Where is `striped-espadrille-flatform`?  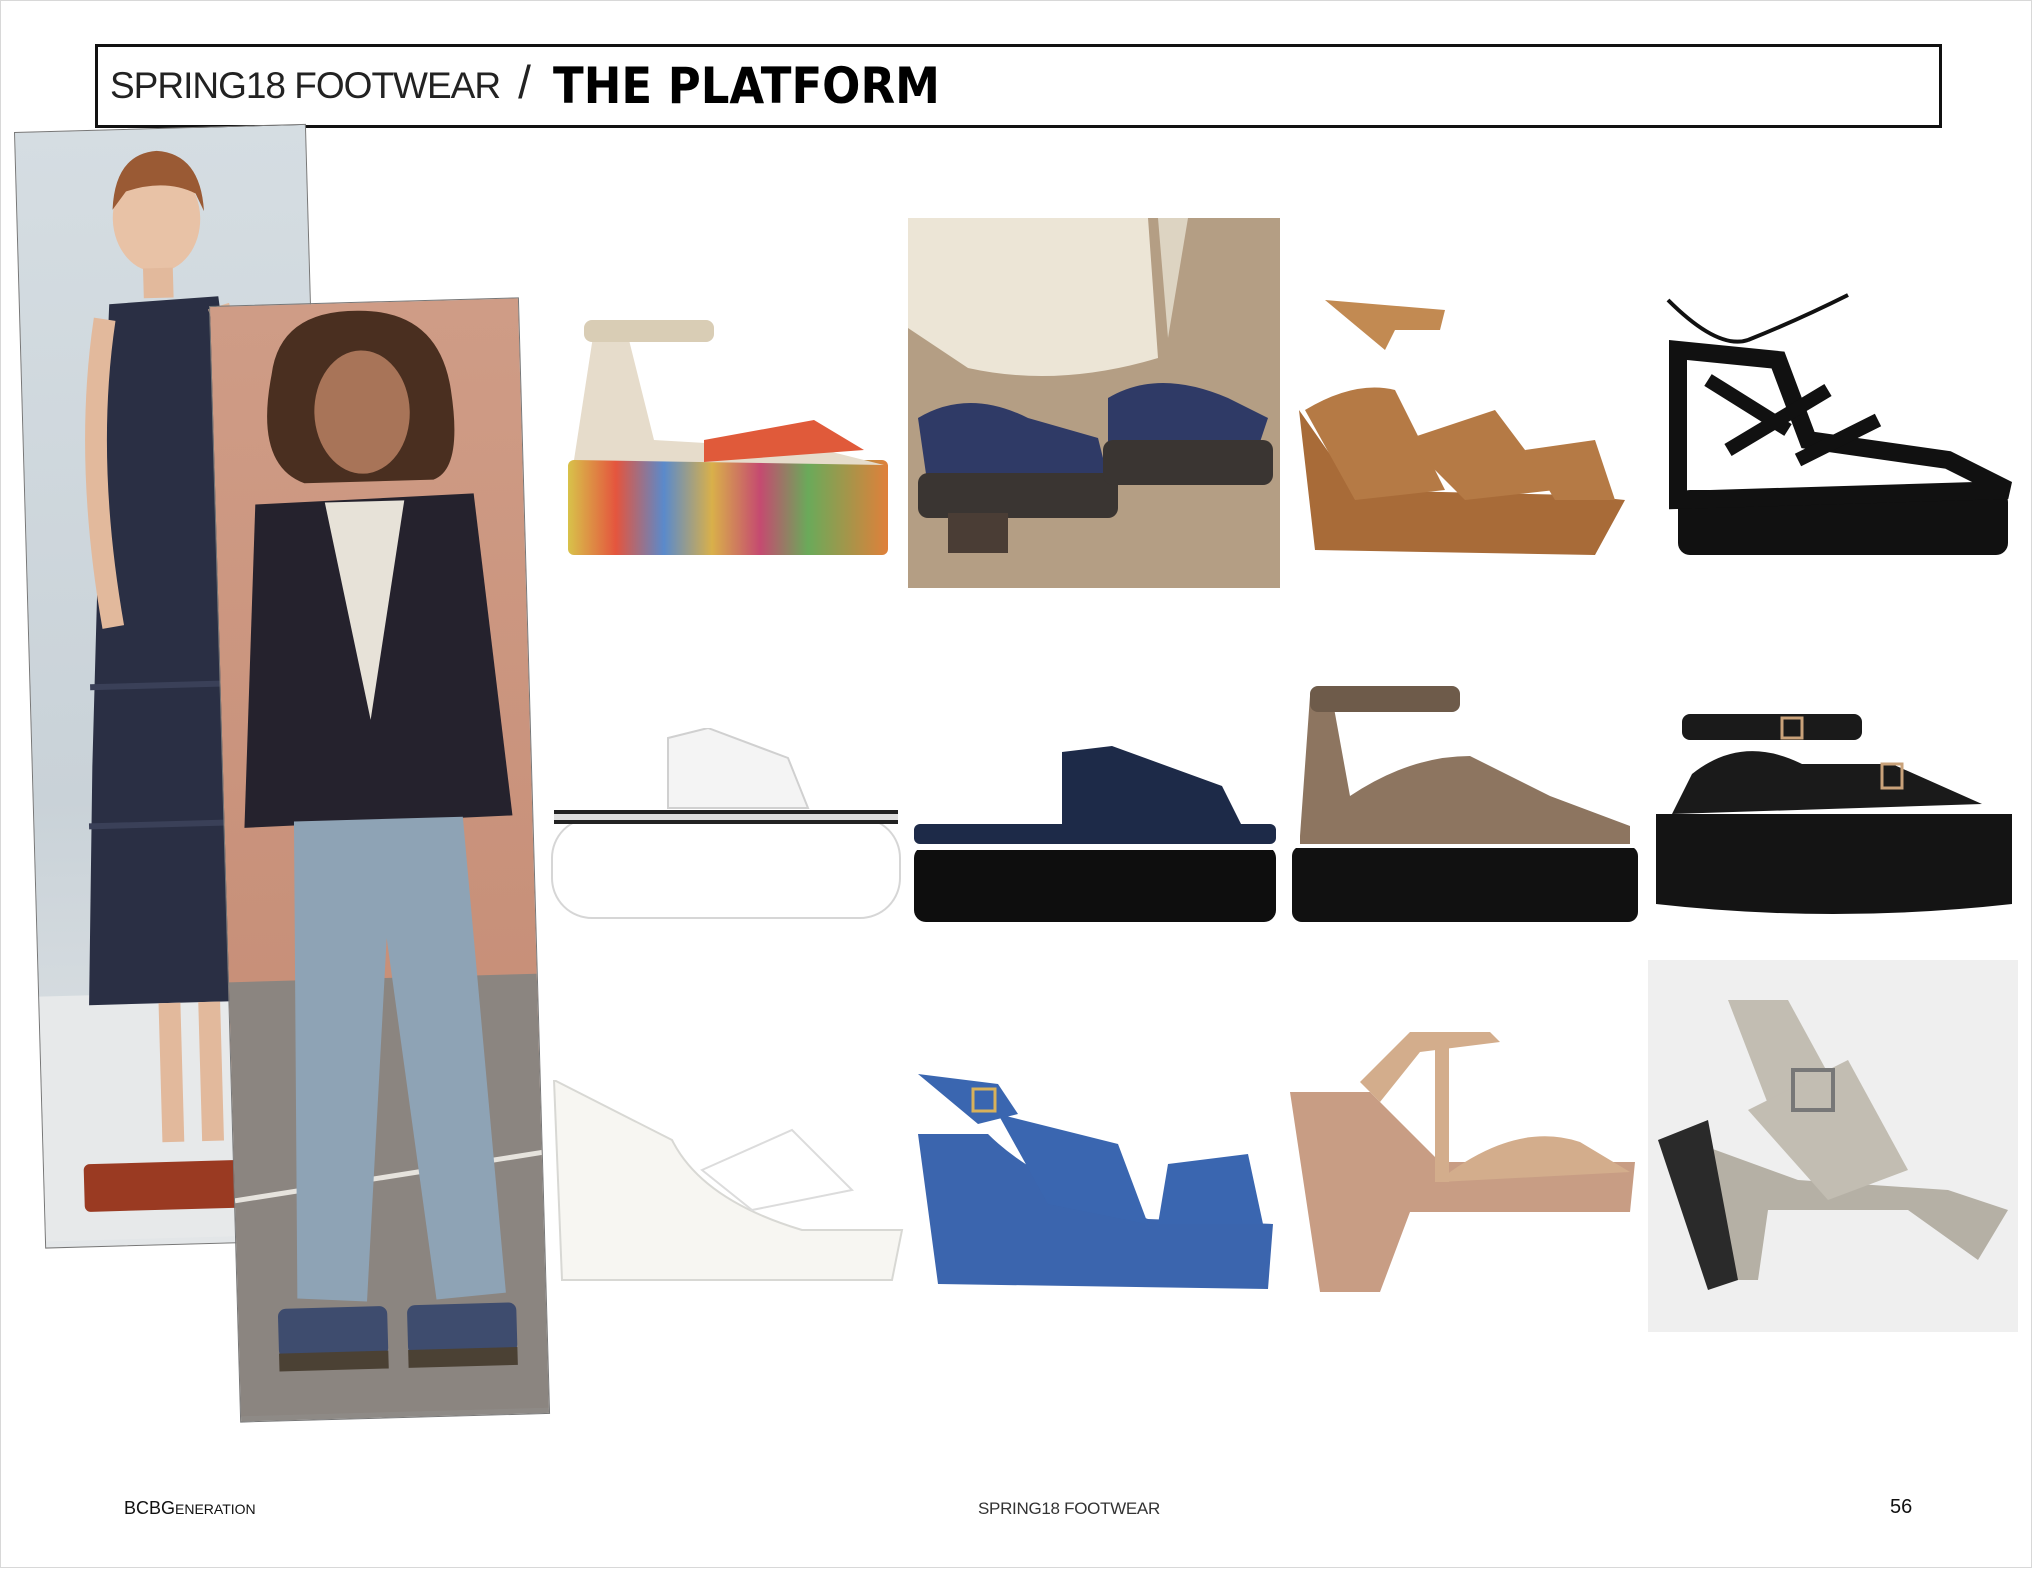
striped-espadrille-flatform is located at coordinates (731, 435).